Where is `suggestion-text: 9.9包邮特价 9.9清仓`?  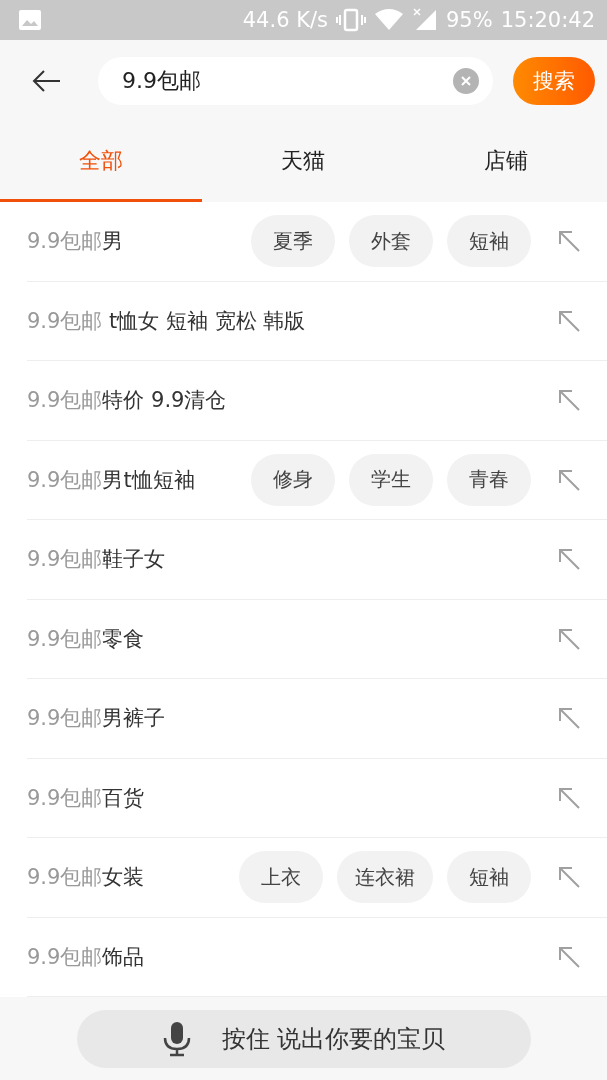
suggestion-text: 9.9包邮特价 9.9清仓 is located at coordinates (127, 400).